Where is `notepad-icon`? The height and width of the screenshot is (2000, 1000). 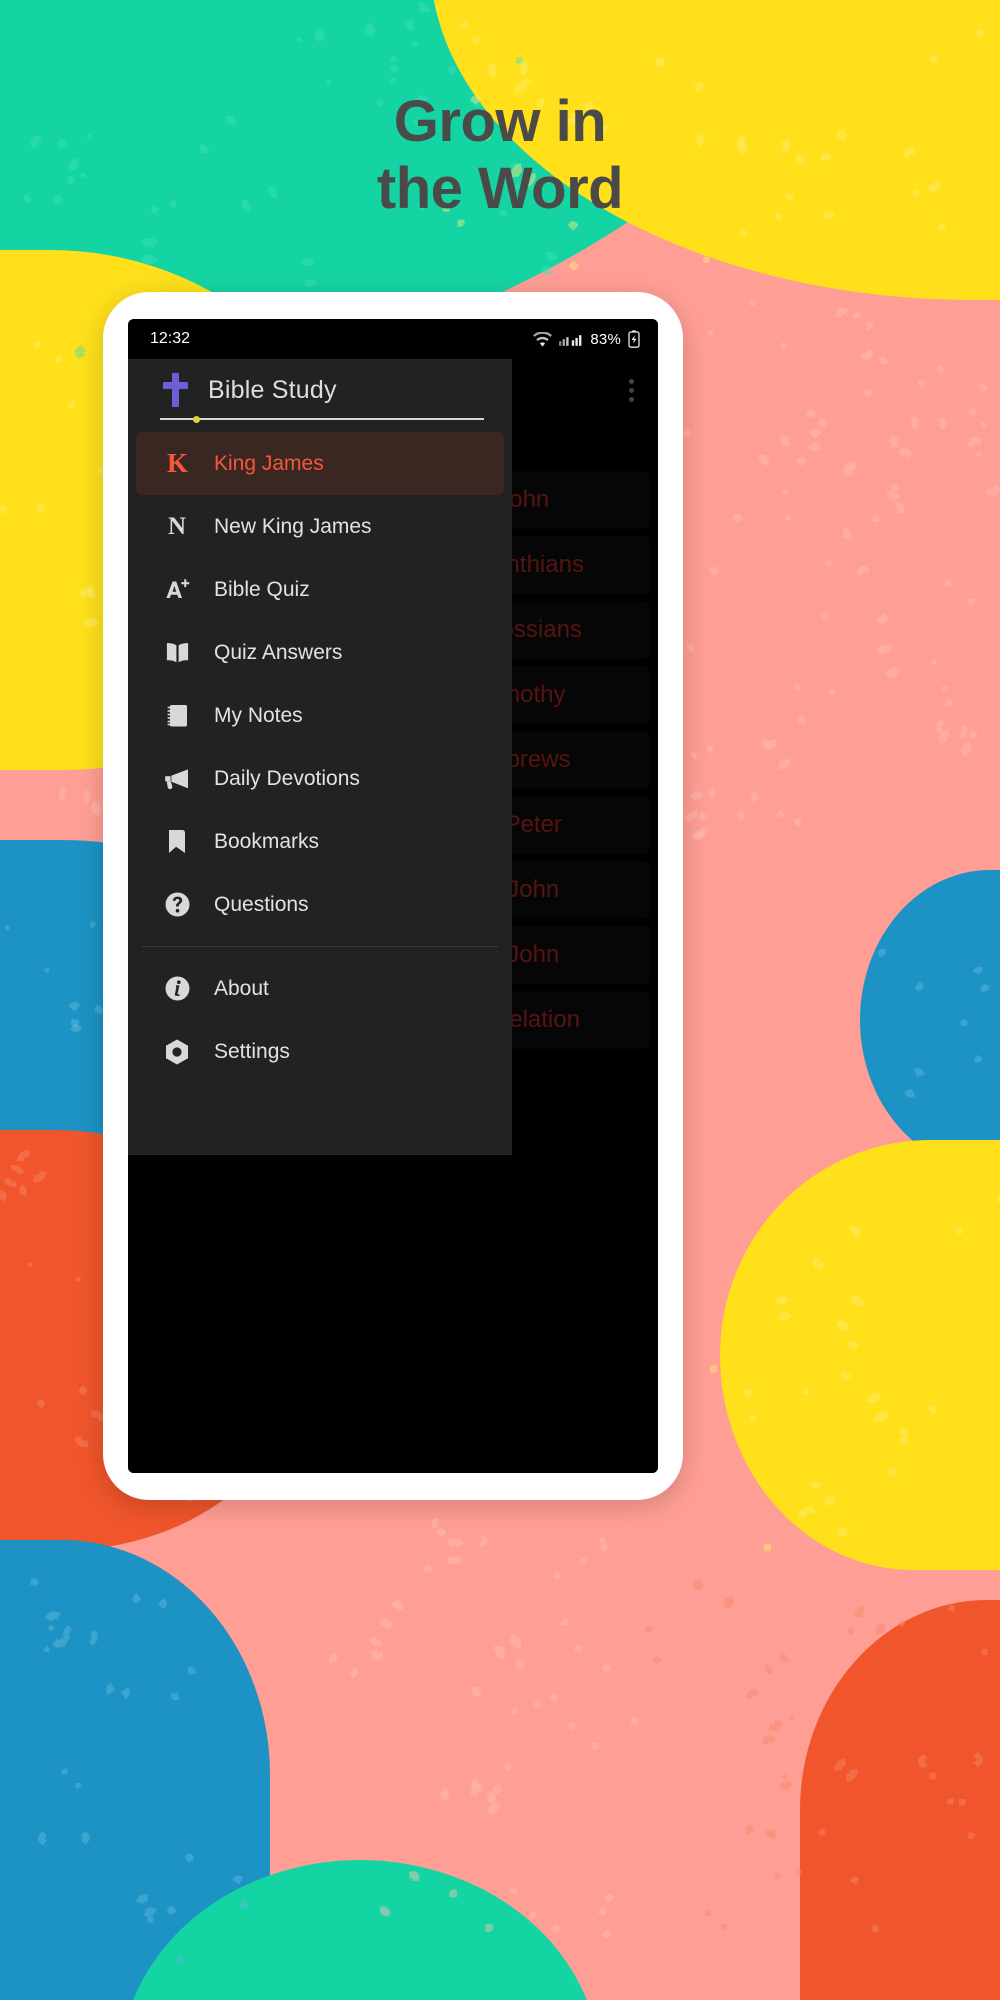 notepad-icon is located at coordinates (177, 716).